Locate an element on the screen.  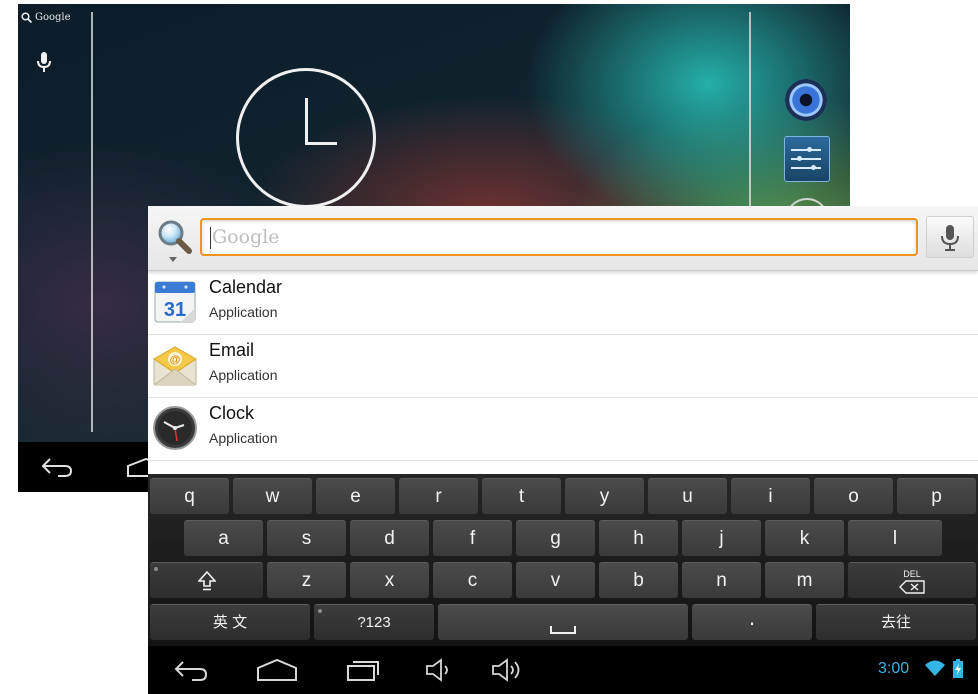
search-field is located at coordinates (559, 237).